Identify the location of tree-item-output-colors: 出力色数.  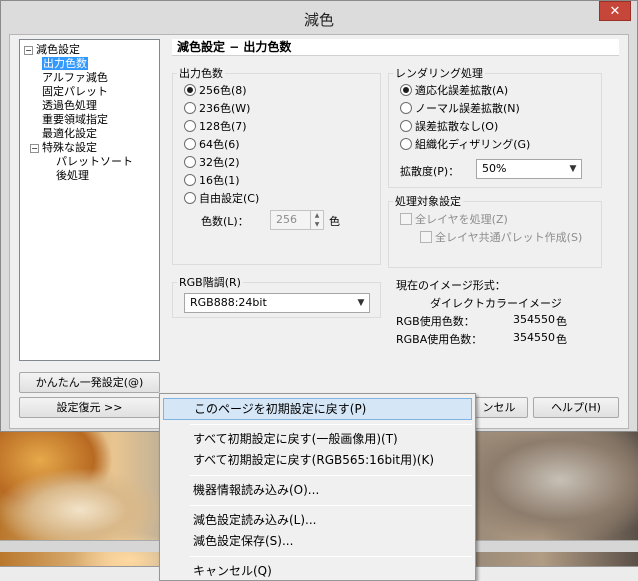
(91, 64).